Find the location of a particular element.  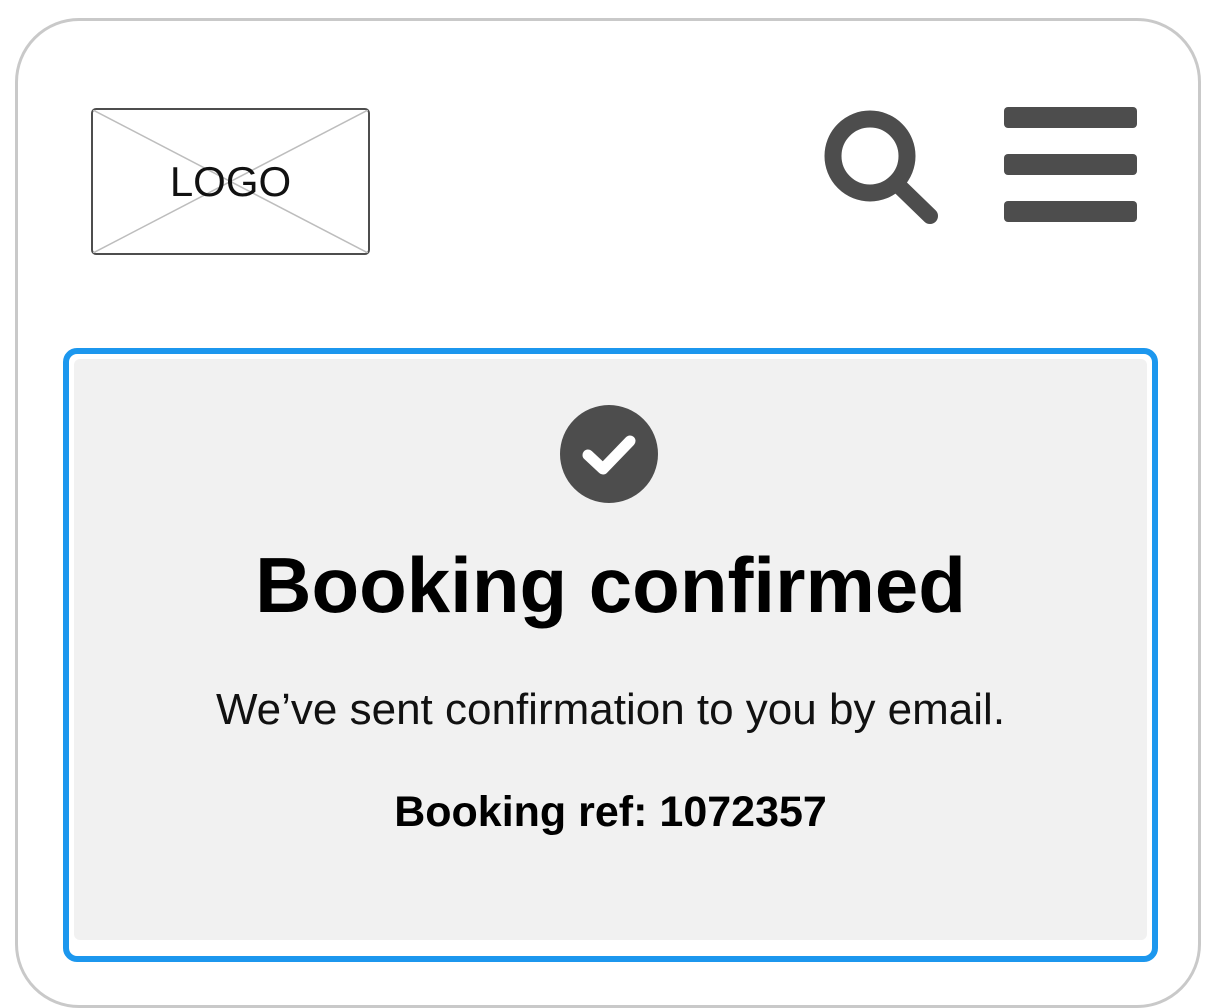

booking-reference: Booking ref: 1072357 is located at coordinates (610, 812).